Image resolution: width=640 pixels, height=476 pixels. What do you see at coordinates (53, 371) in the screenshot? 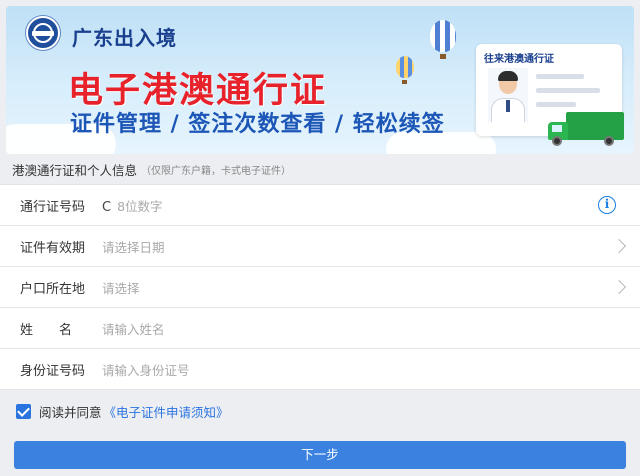
I see `id-number-label: 身份证号码` at bounding box center [53, 371].